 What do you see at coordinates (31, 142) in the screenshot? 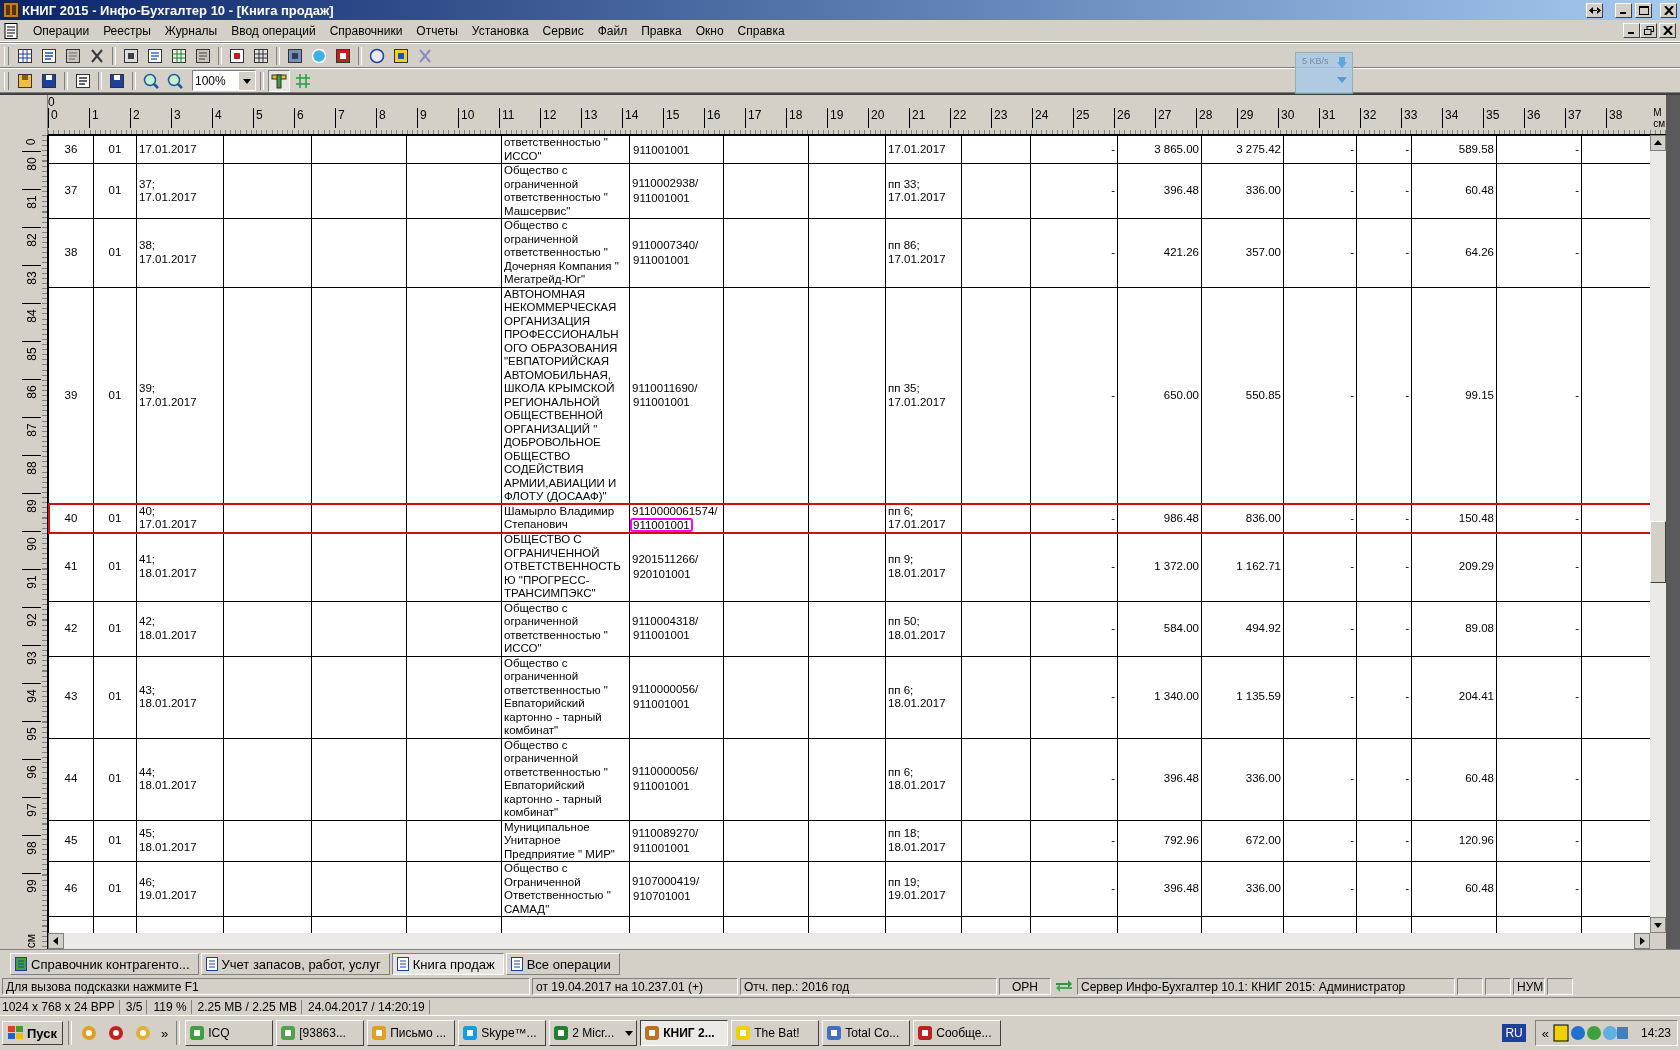
I see `ruler-label: 0` at bounding box center [31, 142].